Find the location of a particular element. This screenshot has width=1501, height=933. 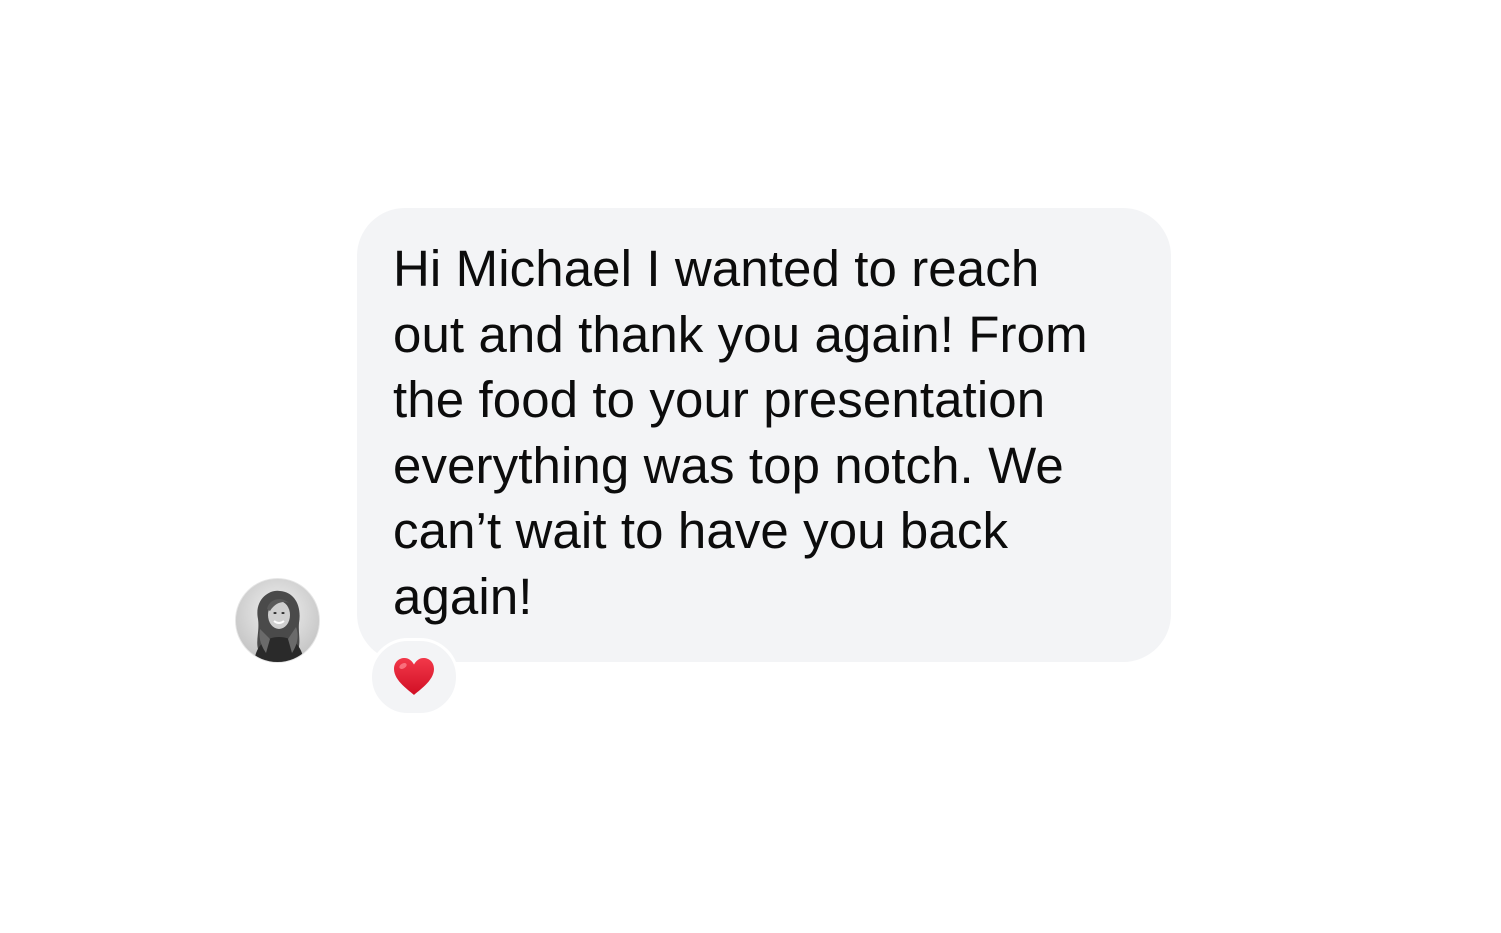

person-photo-avatar-icon is located at coordinates (277, 620).